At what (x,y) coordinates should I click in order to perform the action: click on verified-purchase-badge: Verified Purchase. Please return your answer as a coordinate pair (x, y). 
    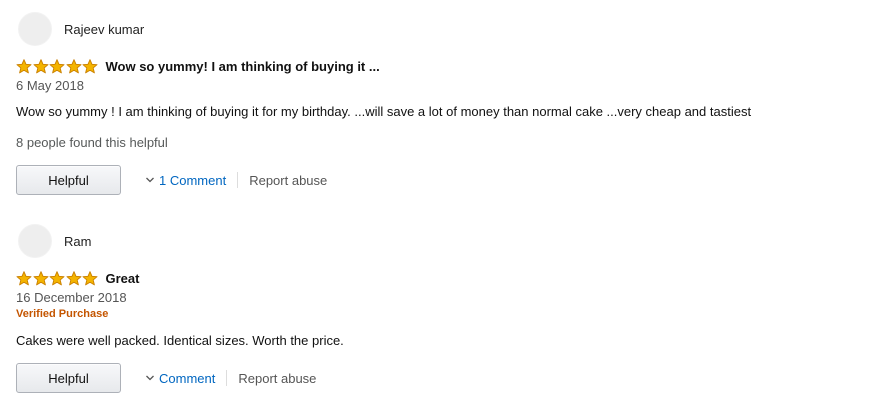
    Looking at the image, I should click on (62, 314).